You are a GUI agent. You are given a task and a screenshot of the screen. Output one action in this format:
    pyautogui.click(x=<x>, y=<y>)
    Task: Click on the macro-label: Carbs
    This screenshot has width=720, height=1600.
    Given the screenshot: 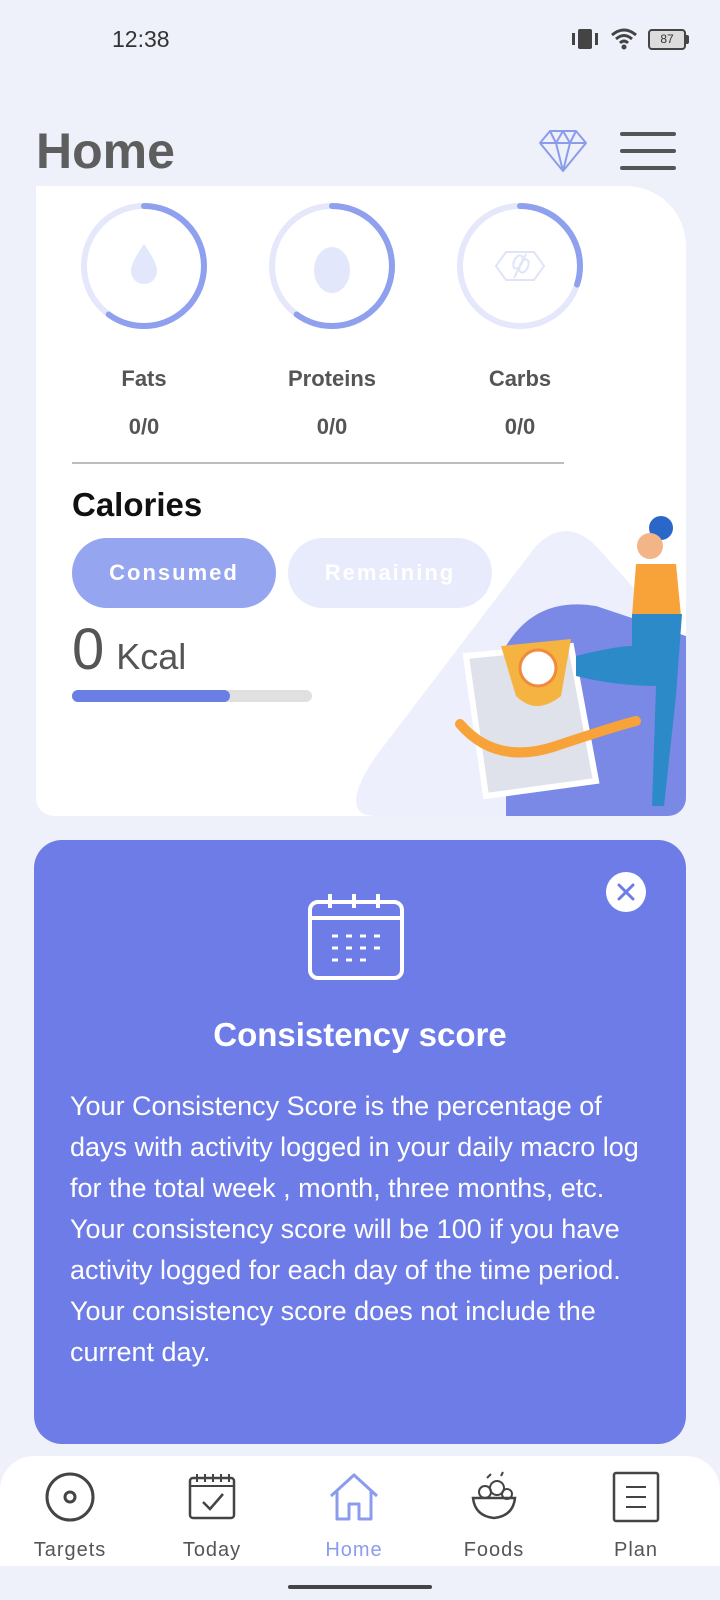 What is the action you would take?
    pyautogui.click(x=520, y=378)
    